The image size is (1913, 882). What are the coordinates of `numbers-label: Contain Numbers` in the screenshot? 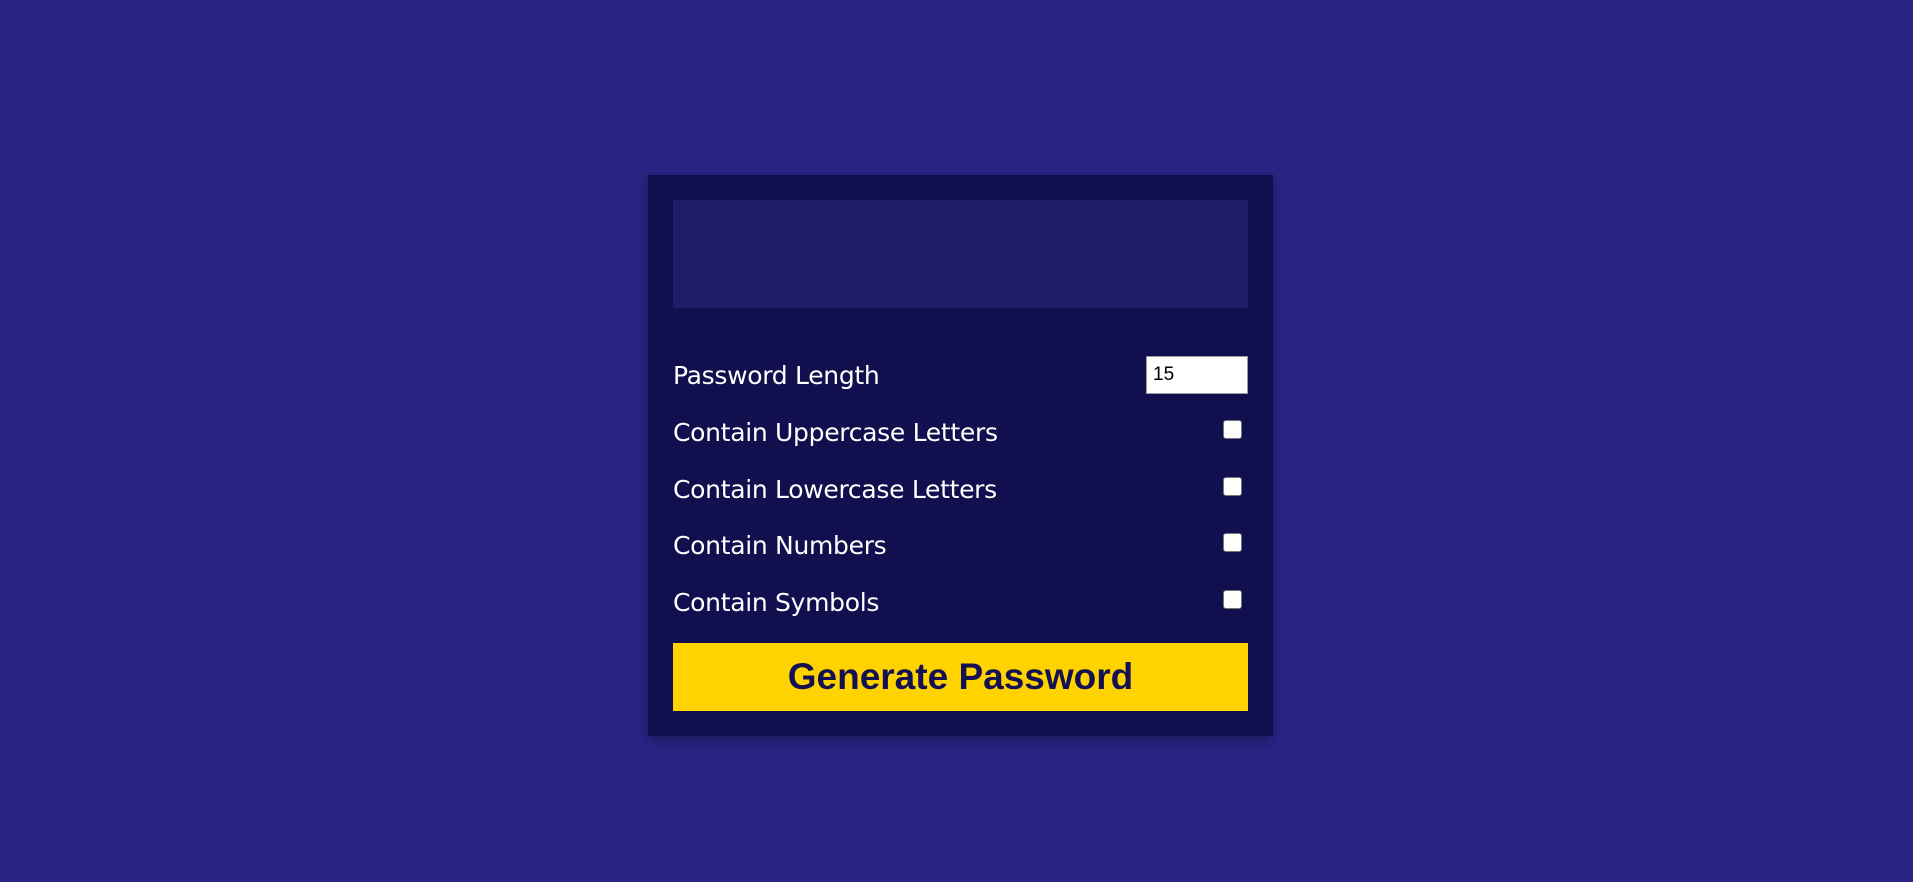 It's located at (780, 545).